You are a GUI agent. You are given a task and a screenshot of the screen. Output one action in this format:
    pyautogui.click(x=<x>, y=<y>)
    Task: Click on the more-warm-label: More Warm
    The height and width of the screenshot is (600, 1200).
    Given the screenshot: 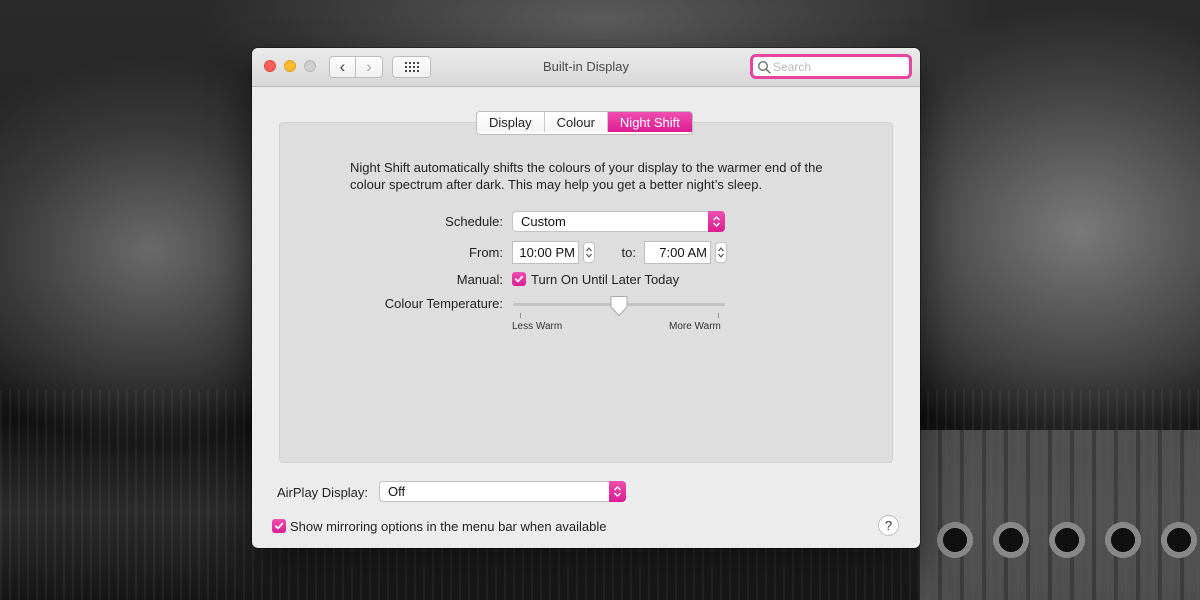 What is the action you would take?
    pyautogui.click(x=695, y=326)
    